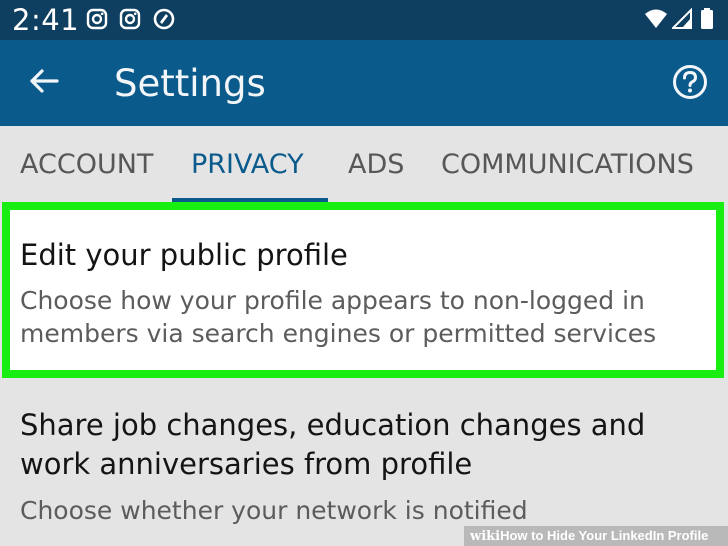 This screenshot has width=728, height=546. Describe the element at coordinates (711, 19) in the screenshot. I see `battery-icon` at that location.